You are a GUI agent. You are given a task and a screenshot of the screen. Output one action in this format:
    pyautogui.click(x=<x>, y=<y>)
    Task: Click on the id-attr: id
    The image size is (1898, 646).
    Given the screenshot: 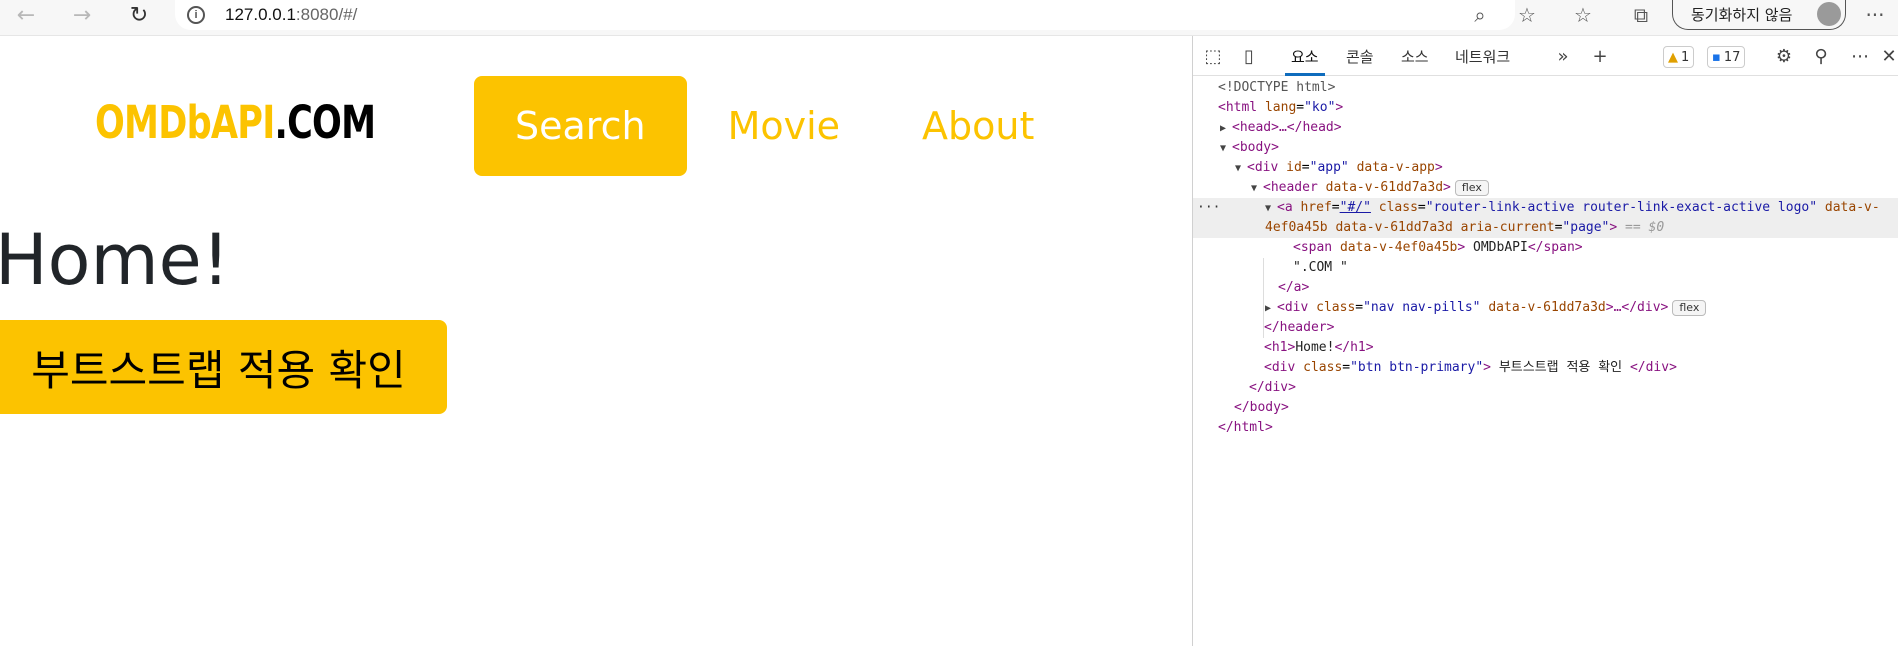 What is the action you would take?
    pyautogui.click(x=1294, y=167)
    